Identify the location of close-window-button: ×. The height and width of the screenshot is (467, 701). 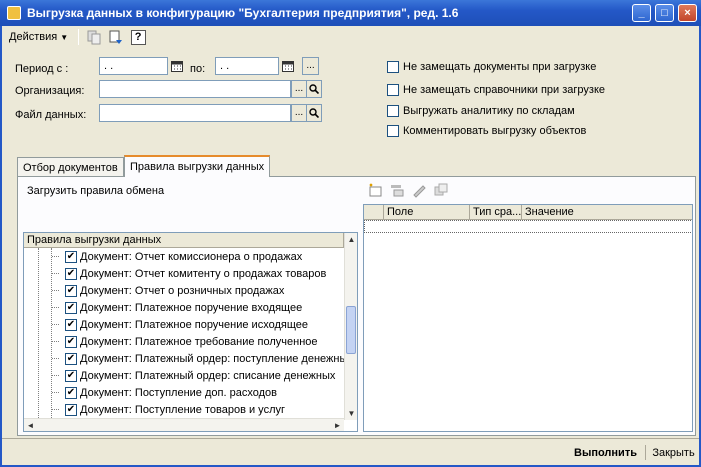
(687, 13).